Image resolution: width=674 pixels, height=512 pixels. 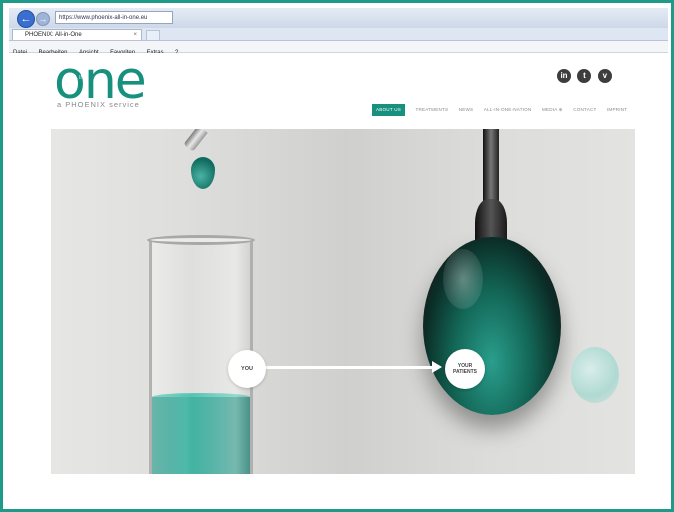 I want to click on tab-title: PHOENIX: All-in-One, so click(x=53, y=35).